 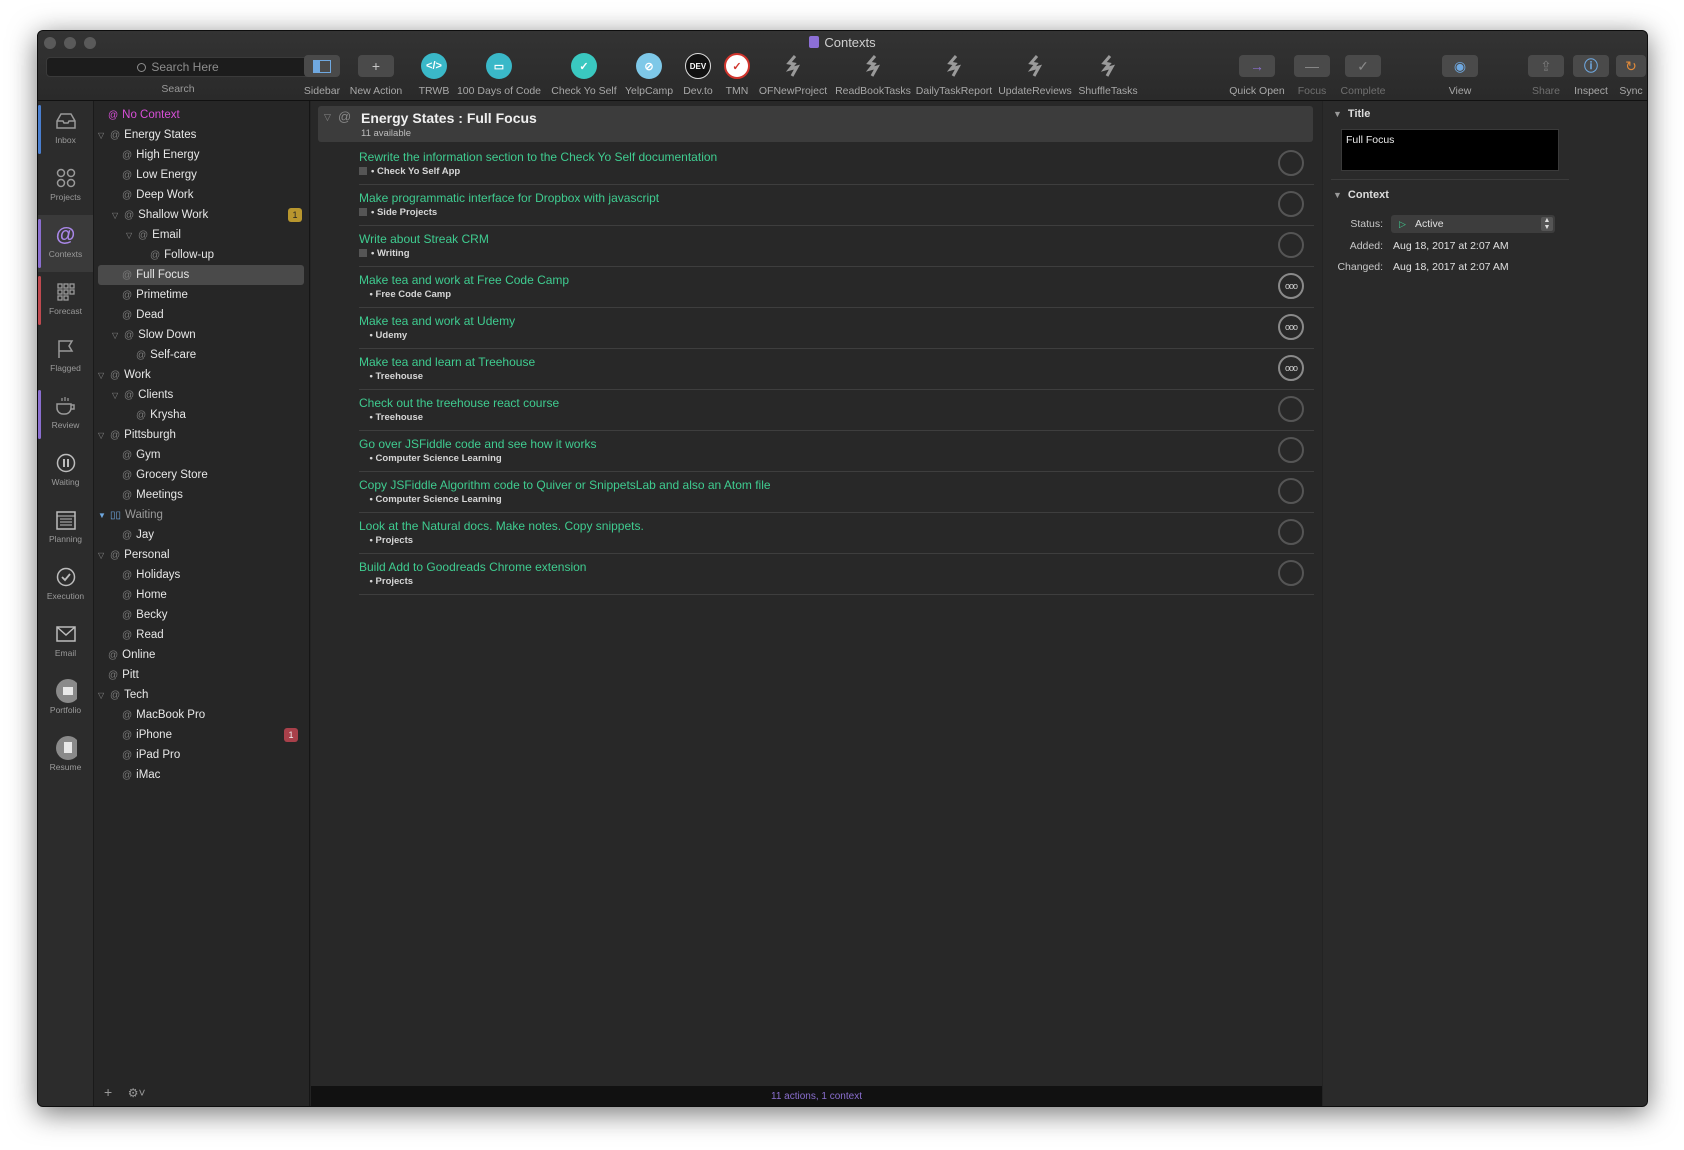 What do you see at coordinates (198, 375) in the screenshot?
I see `sidebar-item-work: ▽ @ Work` at bounding box center [198, 375].